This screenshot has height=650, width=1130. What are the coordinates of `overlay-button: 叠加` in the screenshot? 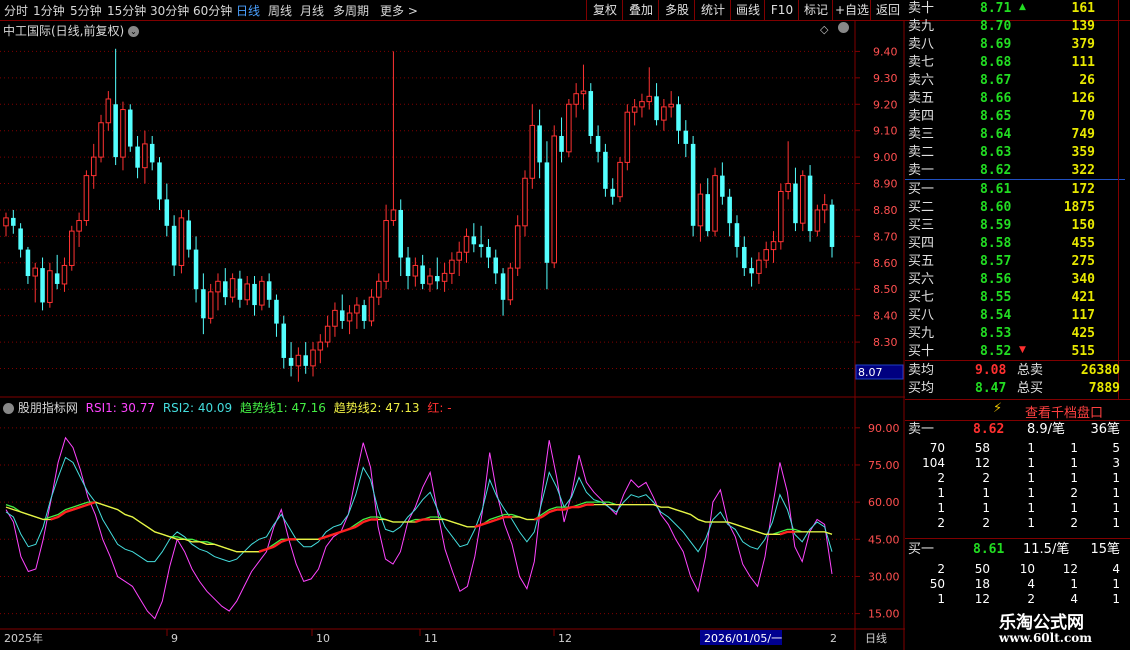 It's located at (640, 10).